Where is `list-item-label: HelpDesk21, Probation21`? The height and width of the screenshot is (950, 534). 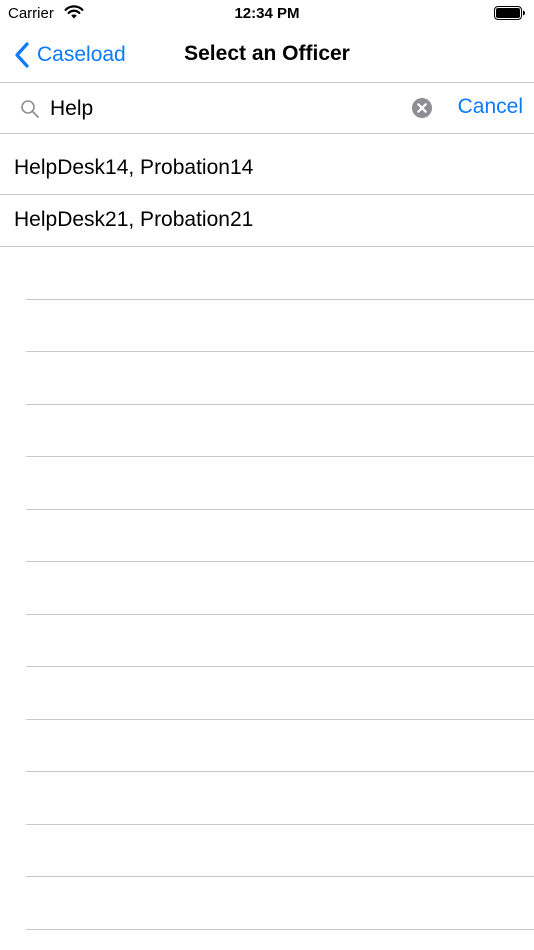 list-item-label: HelpDesk21, Probation21 is located at coordinates (134, 220).